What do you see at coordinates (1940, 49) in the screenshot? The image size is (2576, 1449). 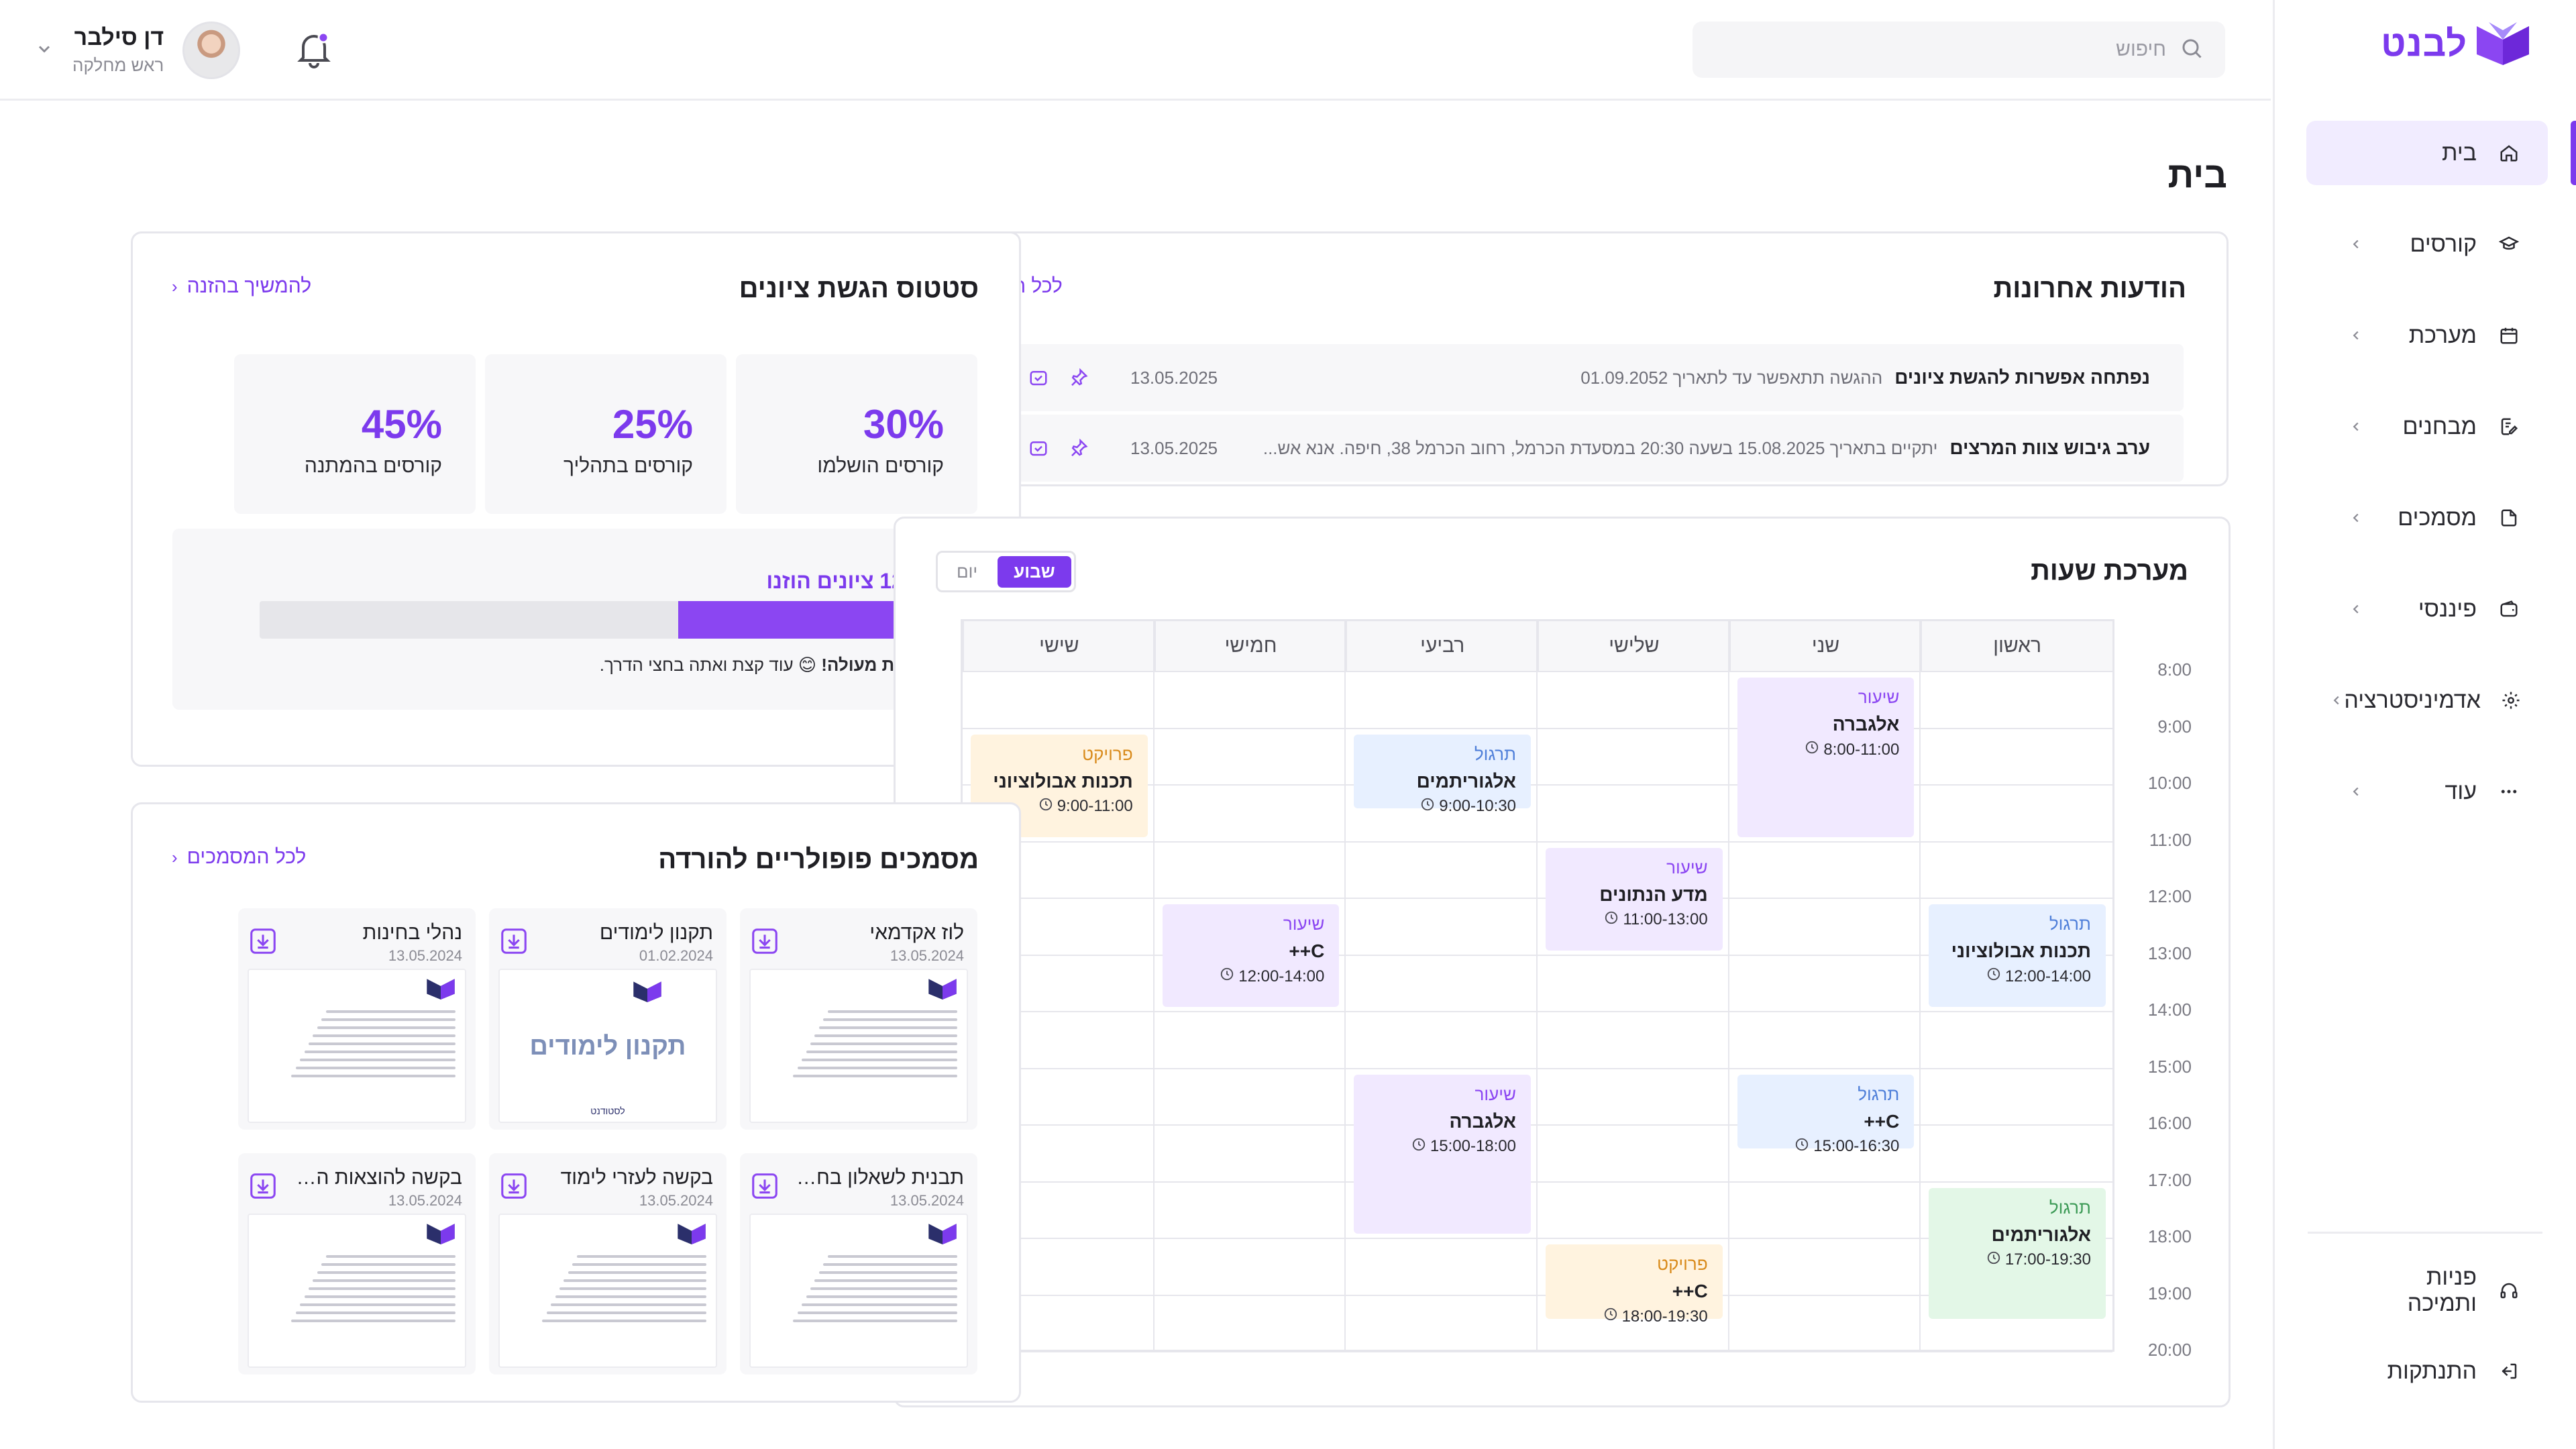 I see `search-input` at bounding box center [1940, 49].